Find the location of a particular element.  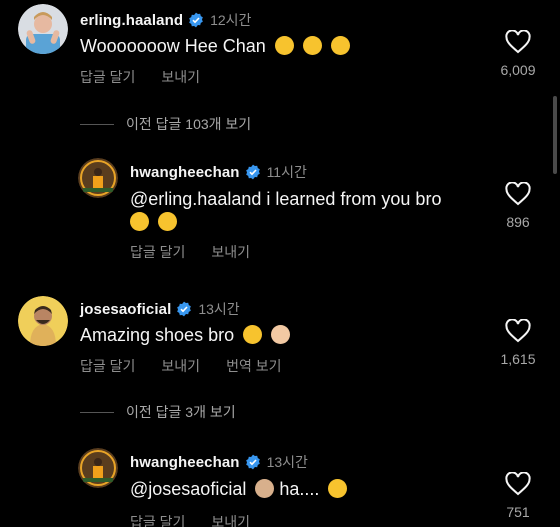

grinning-squinting-face-emoji is located at coordinates (340, 45).